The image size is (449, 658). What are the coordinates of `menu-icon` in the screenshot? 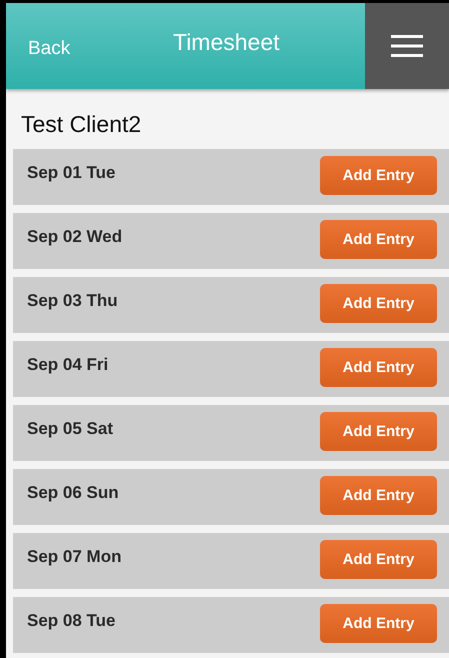 It's located at (407, 46).